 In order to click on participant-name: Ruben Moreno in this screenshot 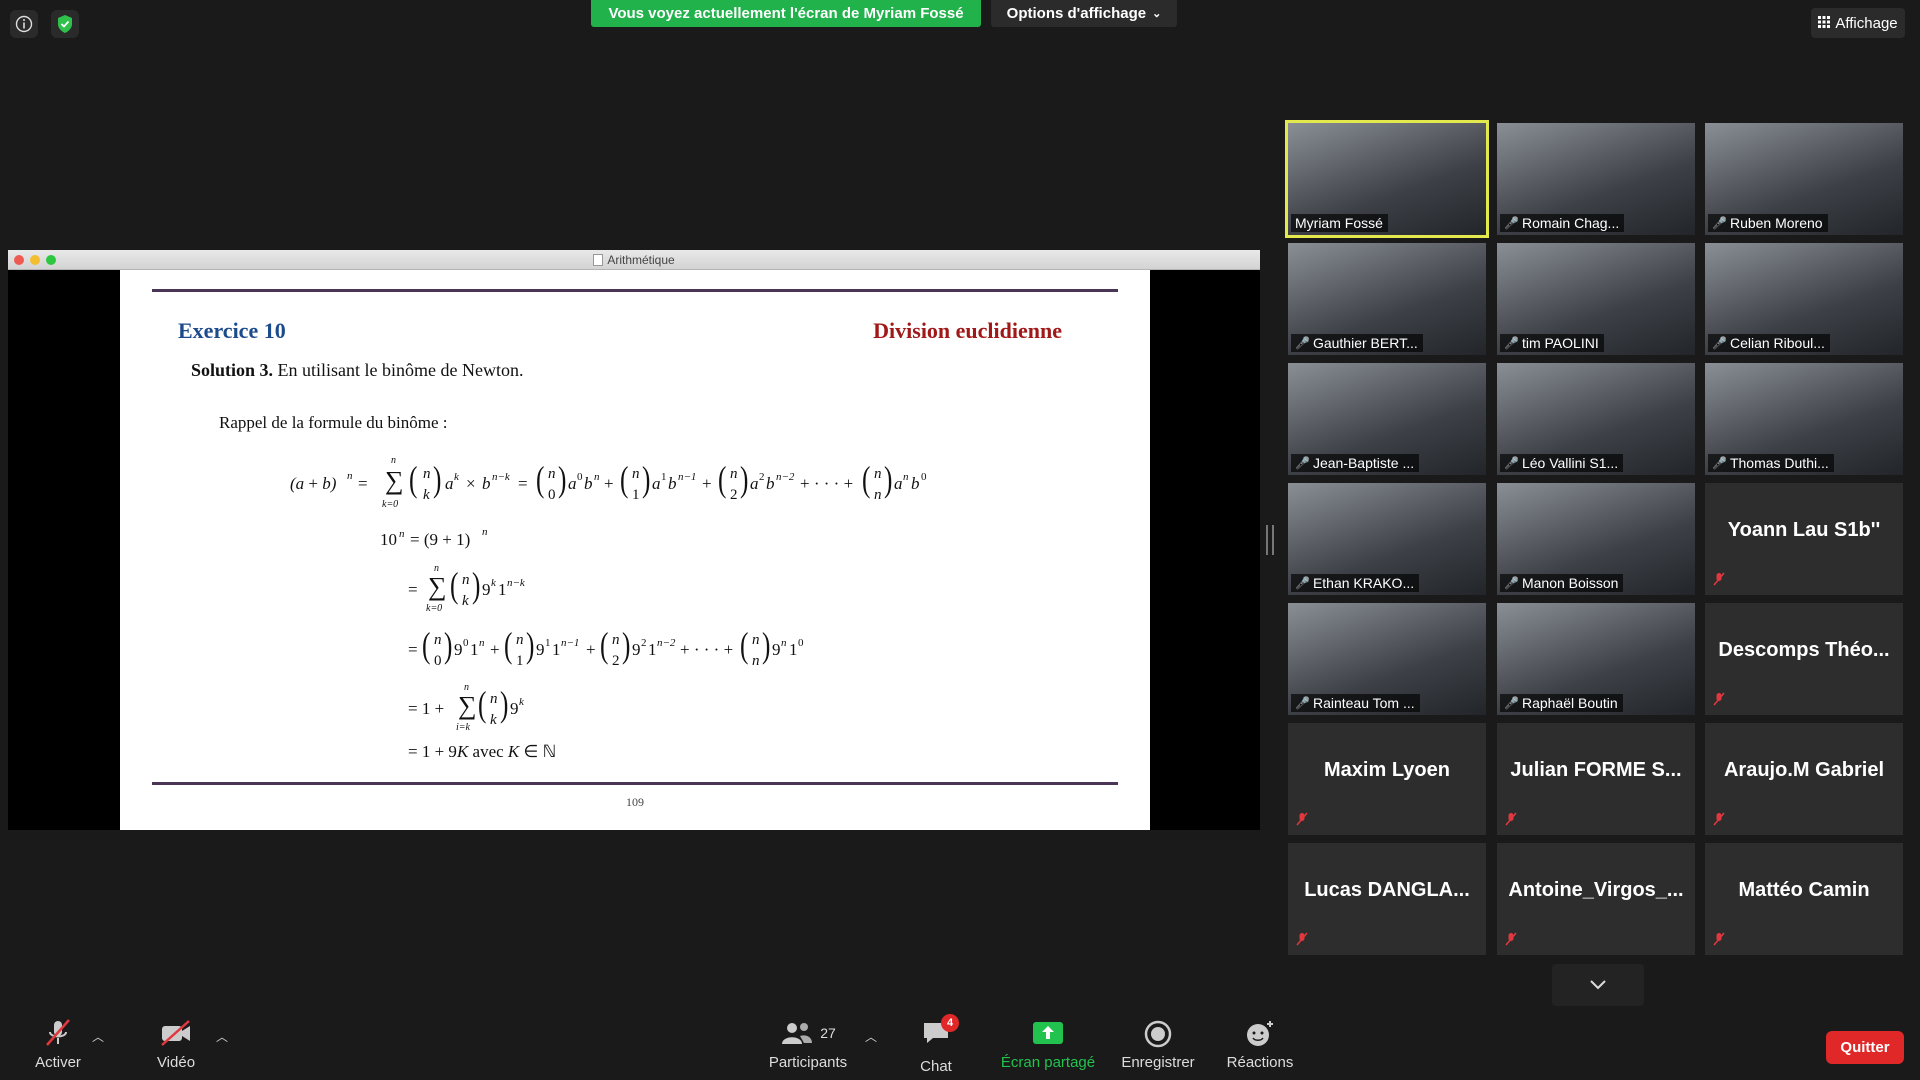, I will do `click(1776, 223)`.